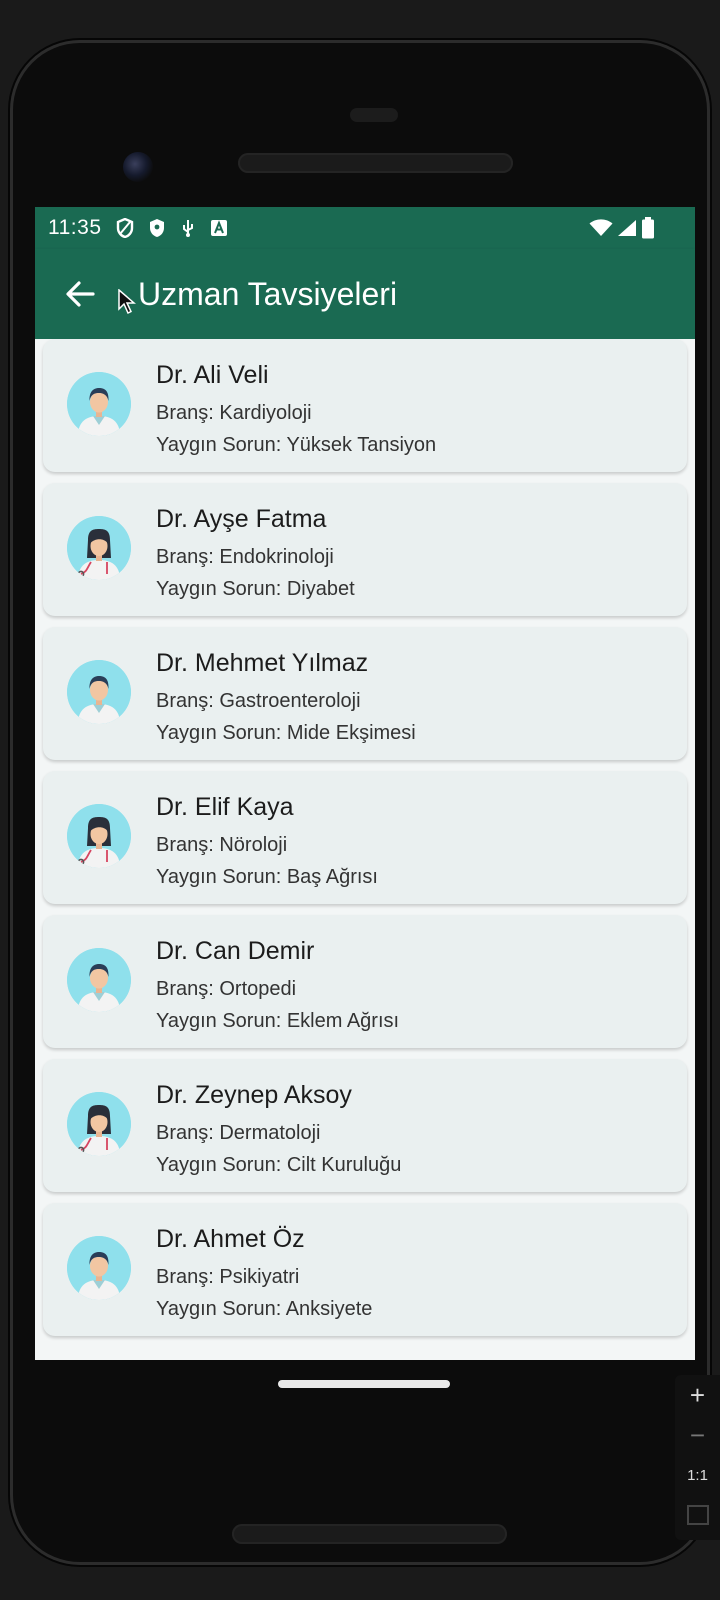  What do you see at coordinates (268, 293) in the screenshot?
I see `page-title: Uzman Tavsiyeleri` at bounding box center [268, 293].